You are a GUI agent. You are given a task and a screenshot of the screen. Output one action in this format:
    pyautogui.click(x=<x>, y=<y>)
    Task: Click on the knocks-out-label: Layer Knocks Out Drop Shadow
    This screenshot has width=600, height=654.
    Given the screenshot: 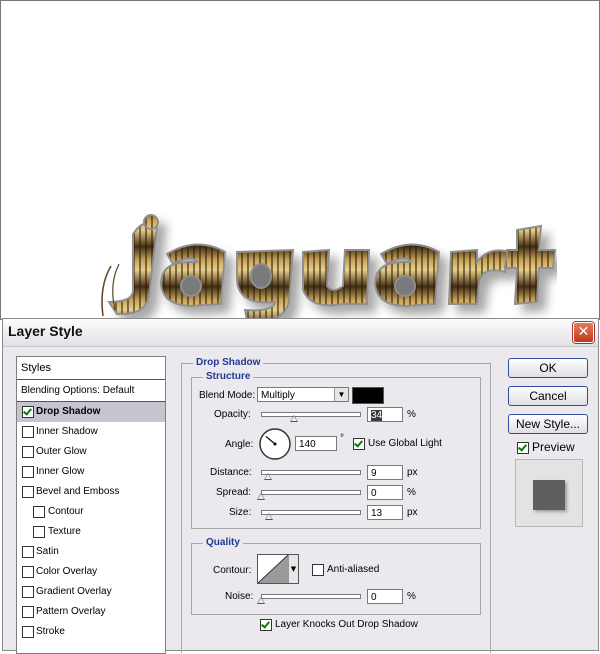 What is the action you would take?
    pyautogui.click(x=346, y=624)
    